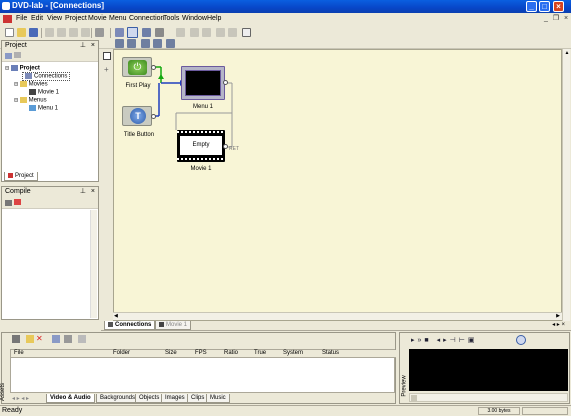 The width and height of the screenshot is (571, 416). I want to click on col-ratio: Ratio, so click(231, 353).